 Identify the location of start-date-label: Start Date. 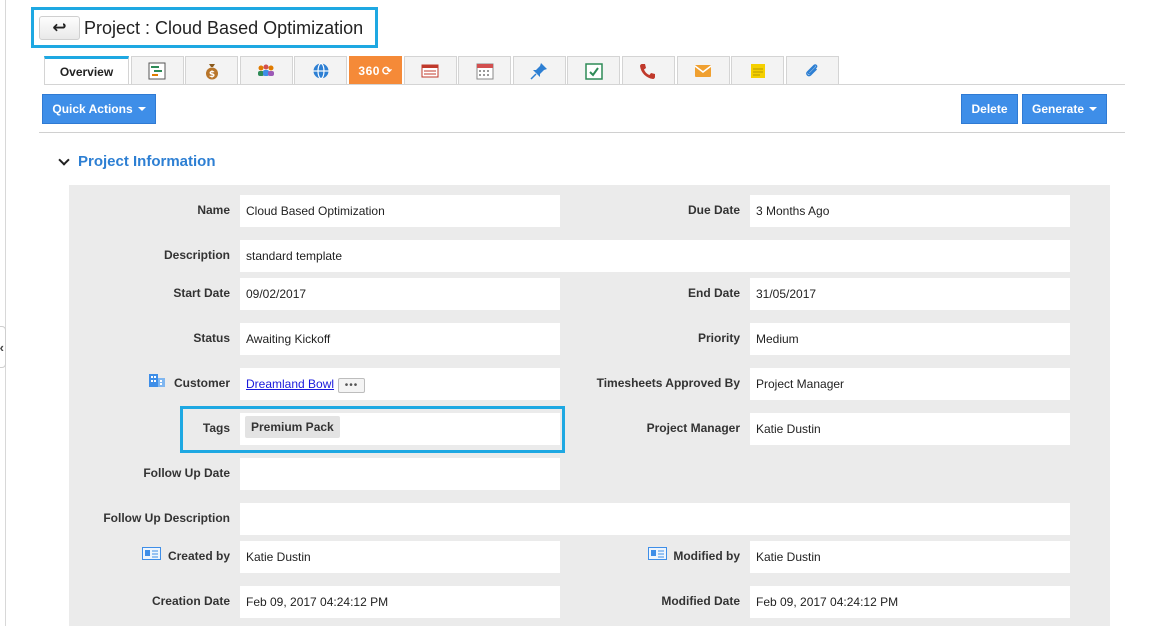
(201, 293).